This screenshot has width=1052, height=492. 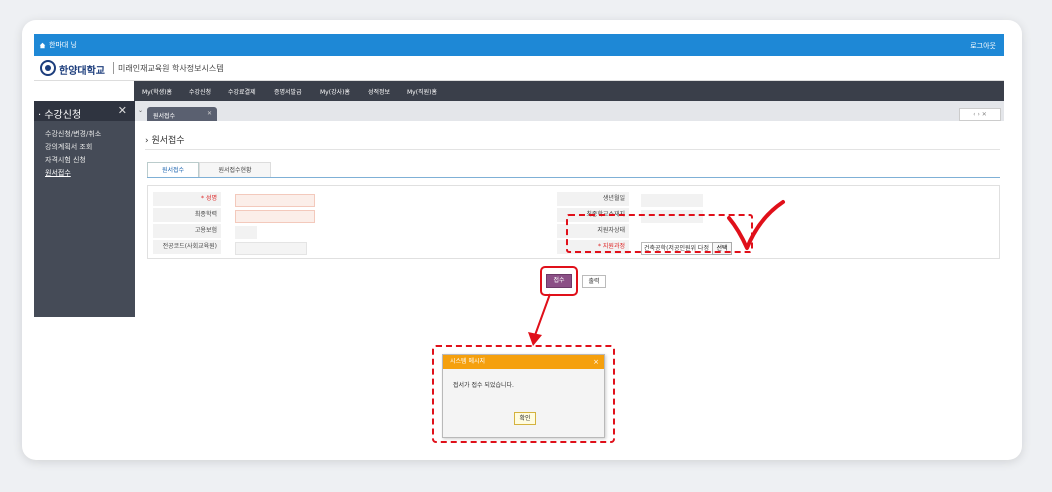 I want to click on home-icon, so click(x=42, y=45).